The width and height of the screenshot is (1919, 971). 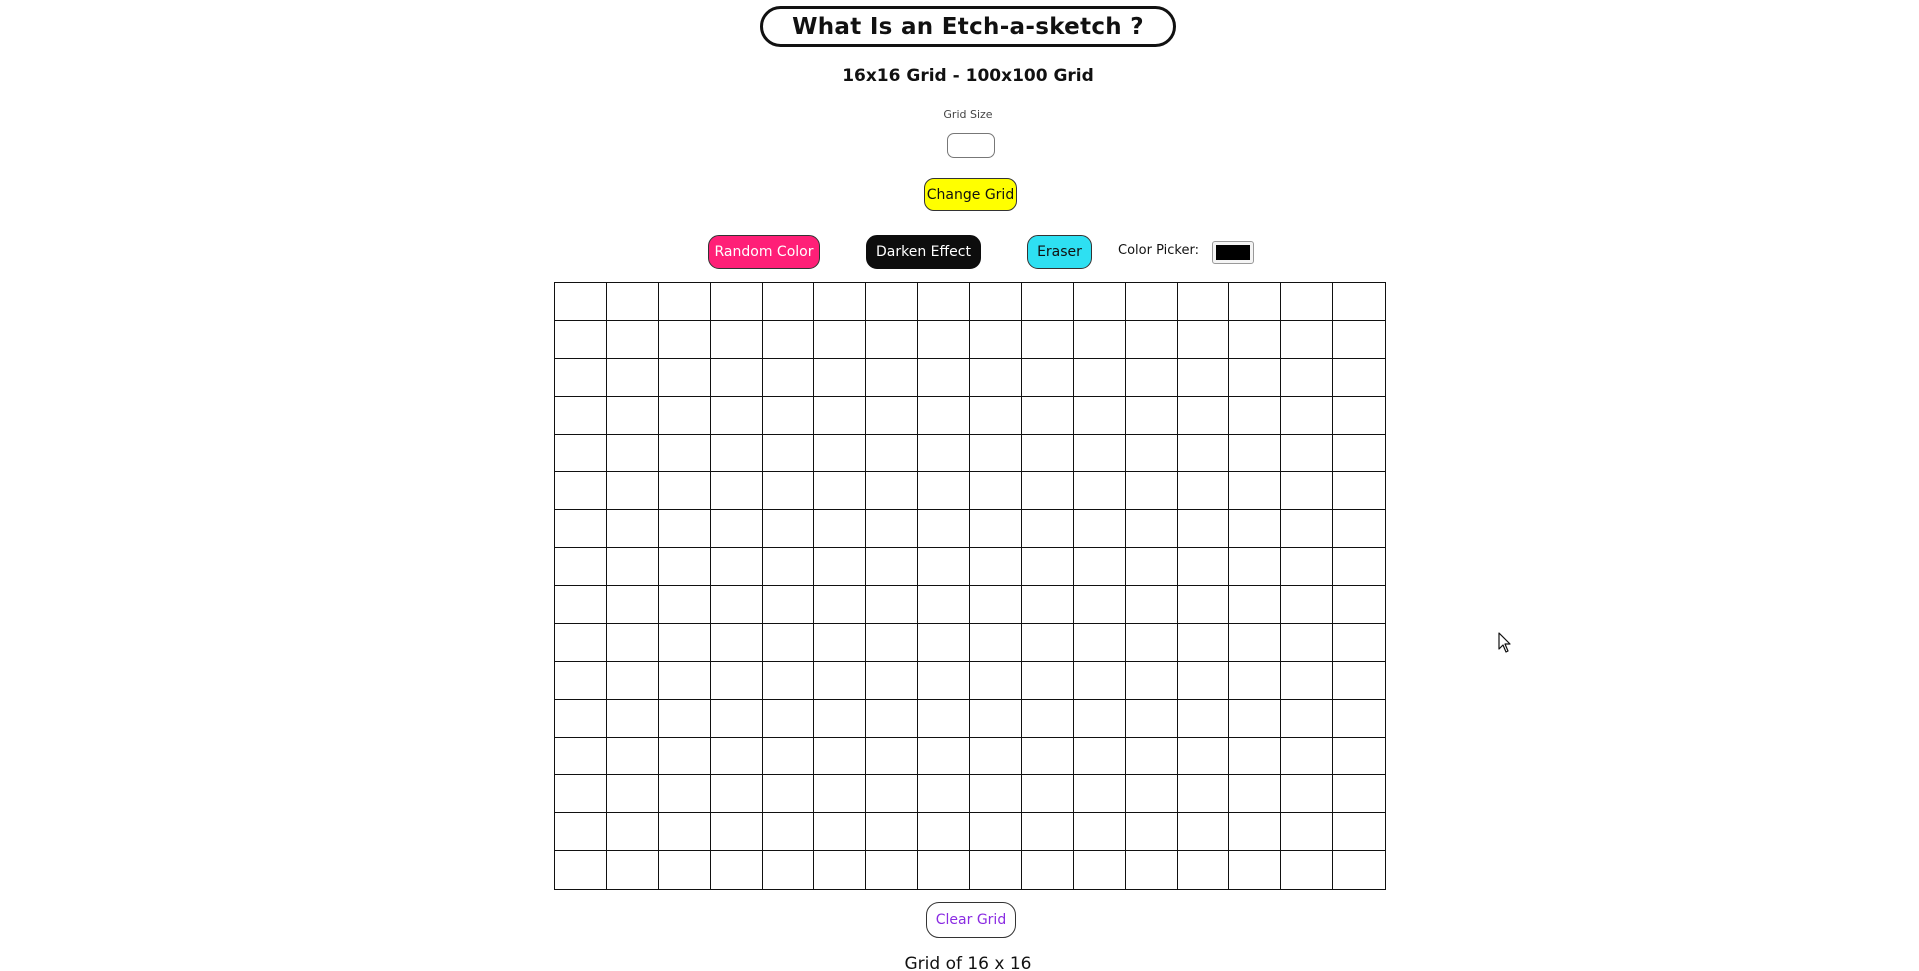 I want to click on color-picker-input, so click(x=1233, y=252).